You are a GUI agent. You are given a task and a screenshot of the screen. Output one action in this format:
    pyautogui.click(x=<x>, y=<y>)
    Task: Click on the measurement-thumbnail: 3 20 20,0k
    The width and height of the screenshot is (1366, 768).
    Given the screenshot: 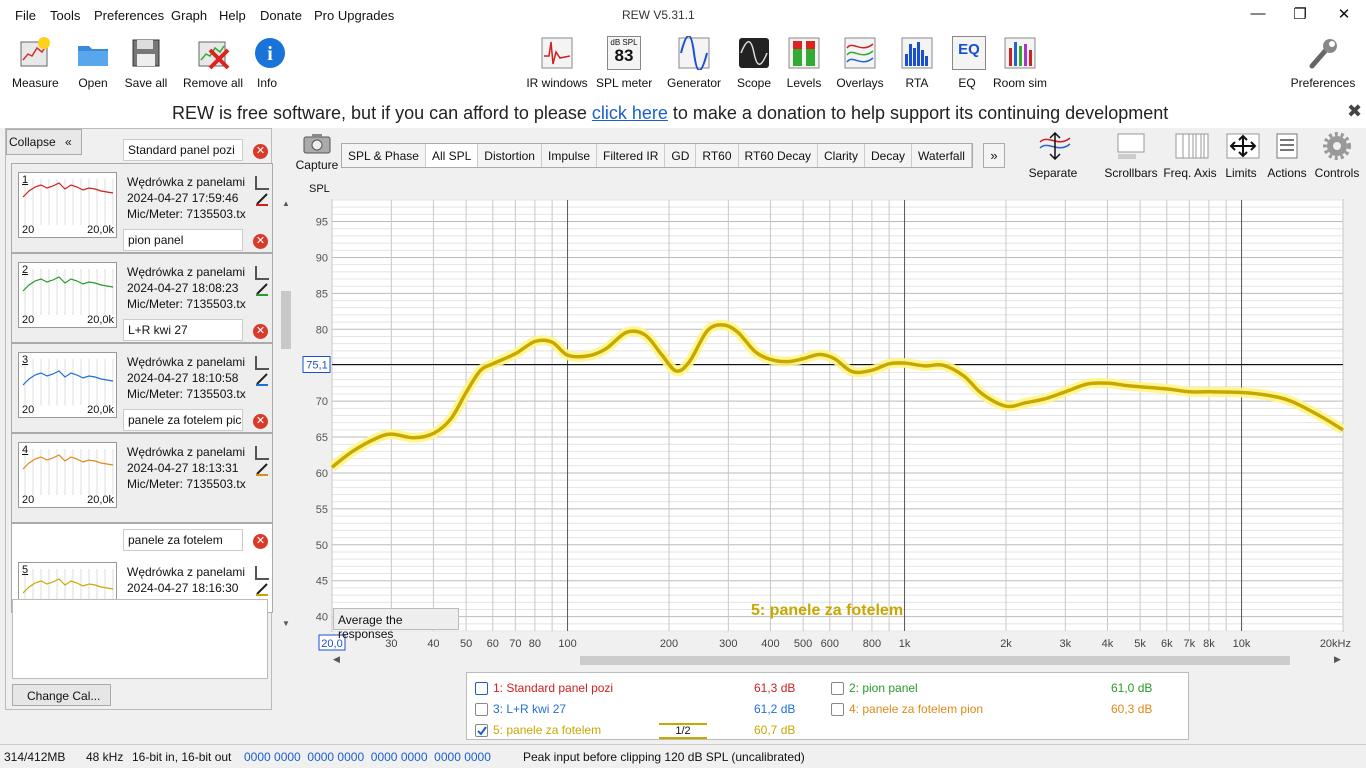 What is the action you would take?
    pyautogui.click(x=67, y=385)
    